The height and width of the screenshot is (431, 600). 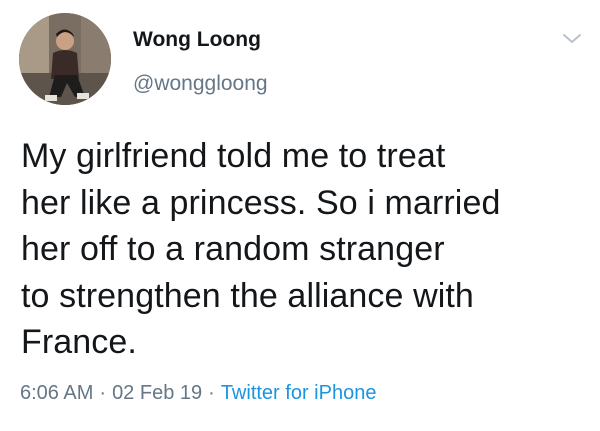 I want to click on user-handle: @wonggloong, so click(x=200, y=84).